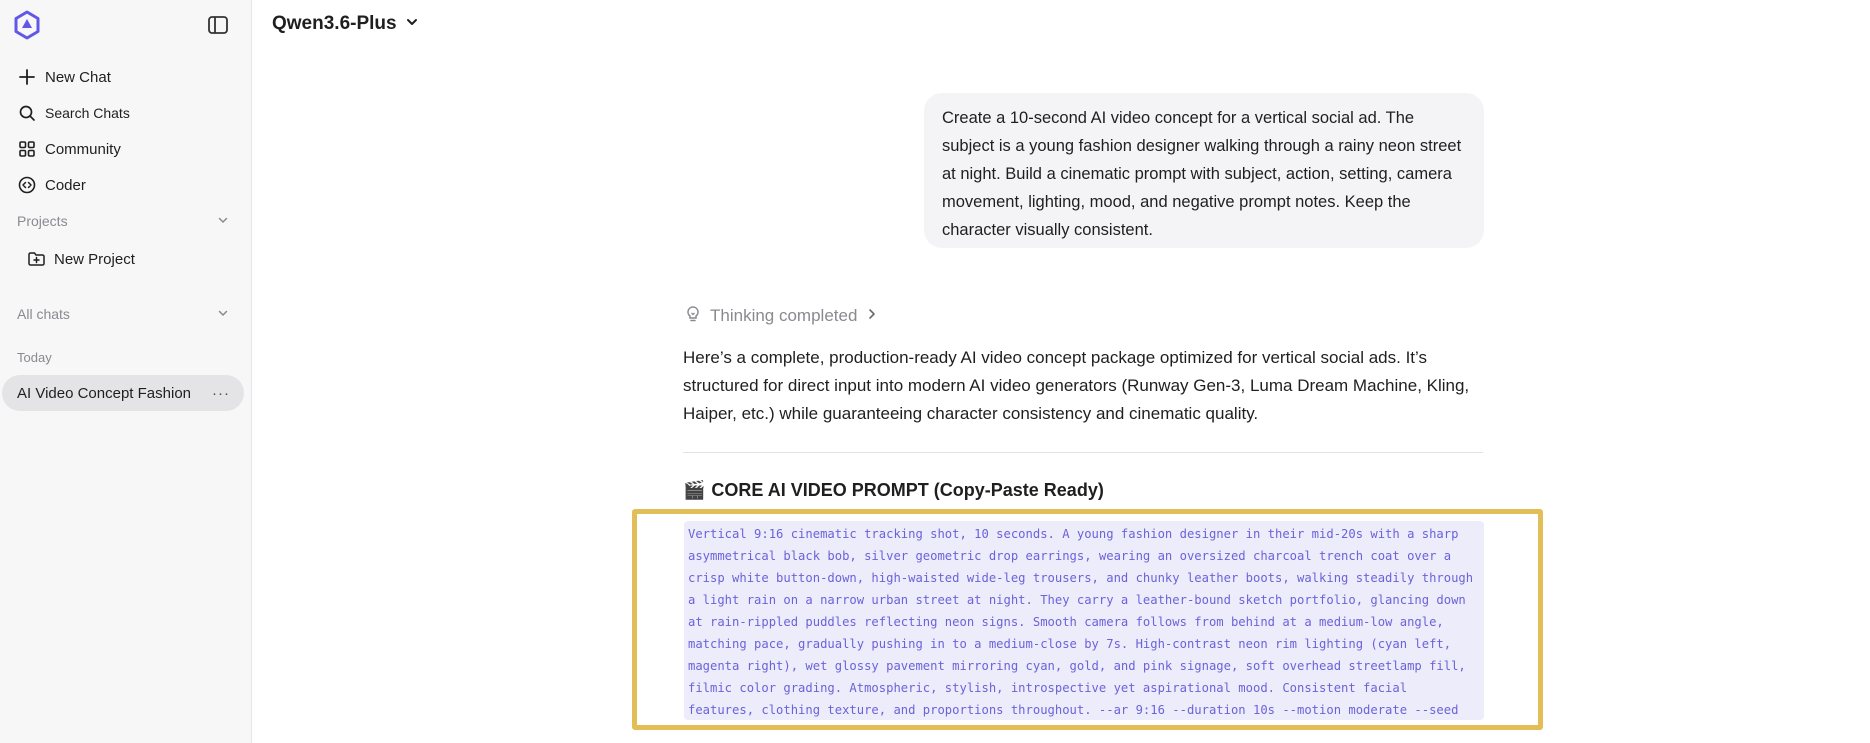 Image resolution: width=1870 pixels, height=743 pixels. I want to click on new-project-label: New Project, so click(94, 259).